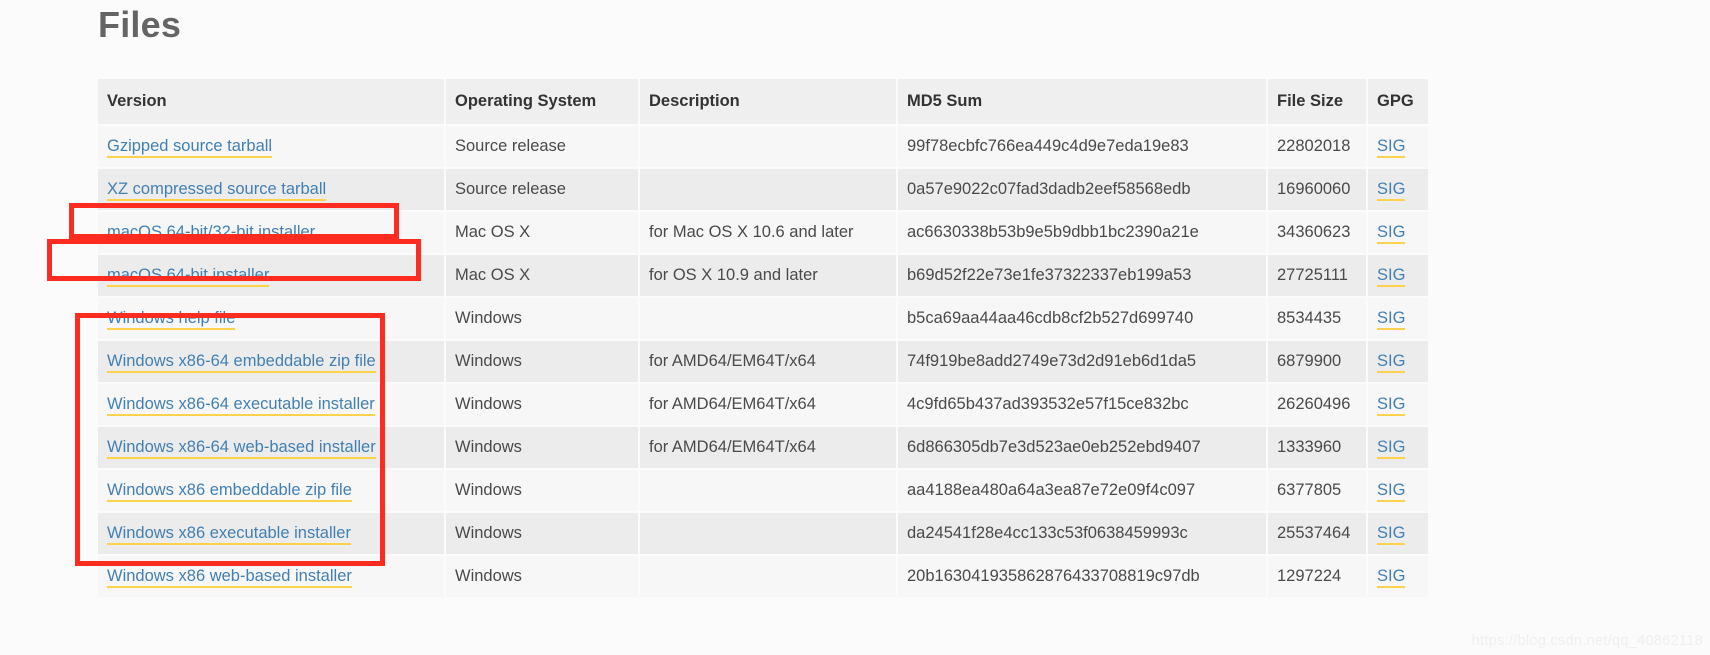 The image size is (1710, 655). I want to click on cell-version: Windows x86-64 web-based installer, so click(270, 447).